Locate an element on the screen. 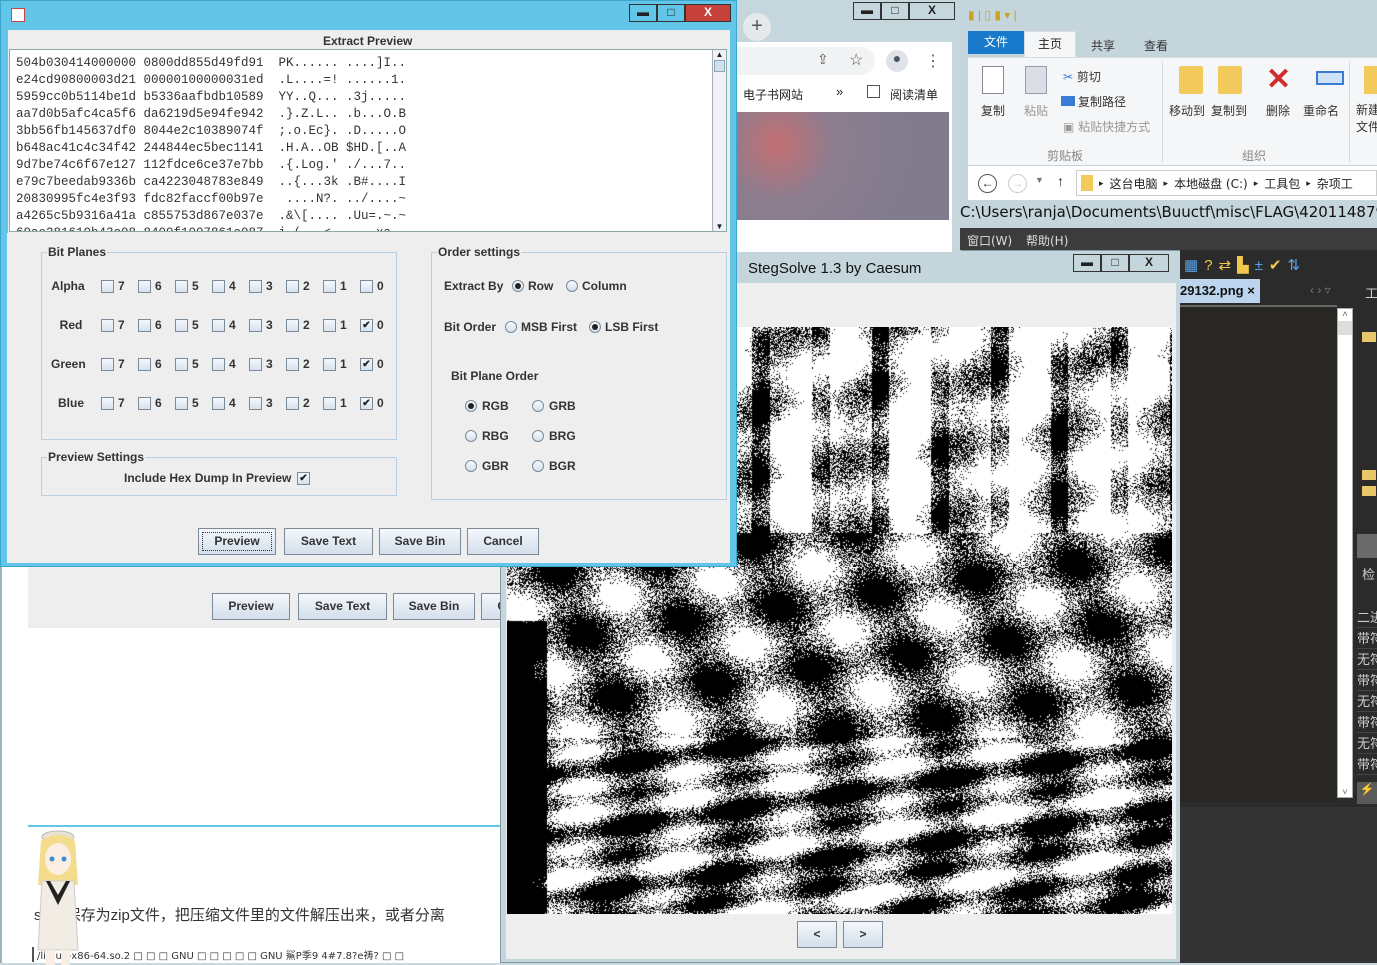  recent-locations-dropdown: ▼ is located at coordinates (1039, 180).